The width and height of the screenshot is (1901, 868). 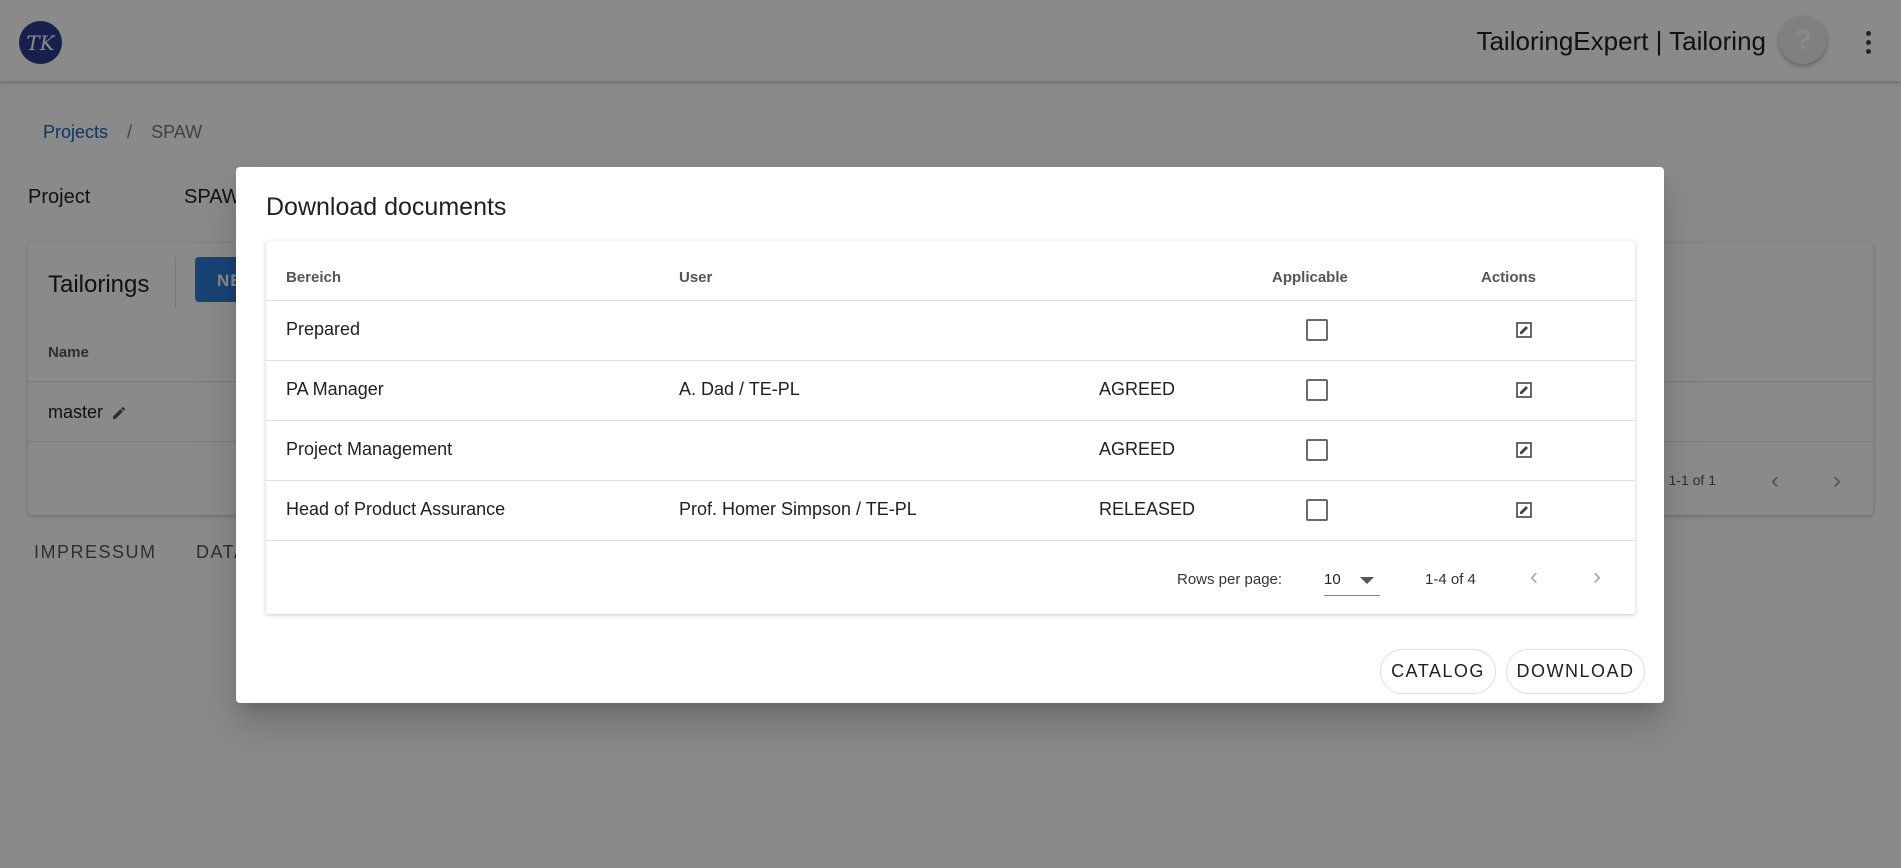 I want to click on column-header-user: User, so click(x=695, y=277).